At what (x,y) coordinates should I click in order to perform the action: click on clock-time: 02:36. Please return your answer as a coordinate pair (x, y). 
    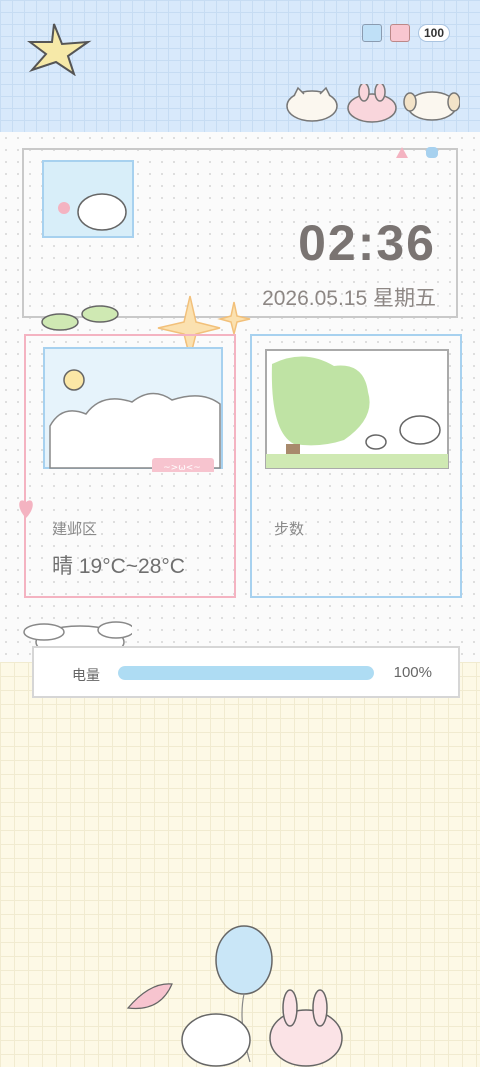
    Looking at the image, I should click on (367, 243).